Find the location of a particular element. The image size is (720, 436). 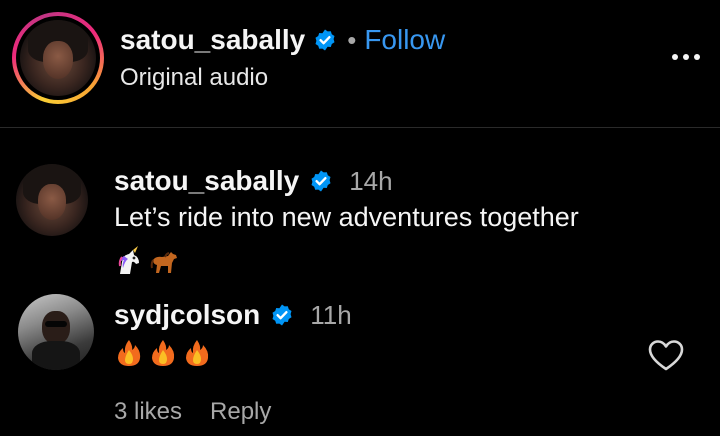

likes-count-link: 3 likes is located at coordinates (148, 412).